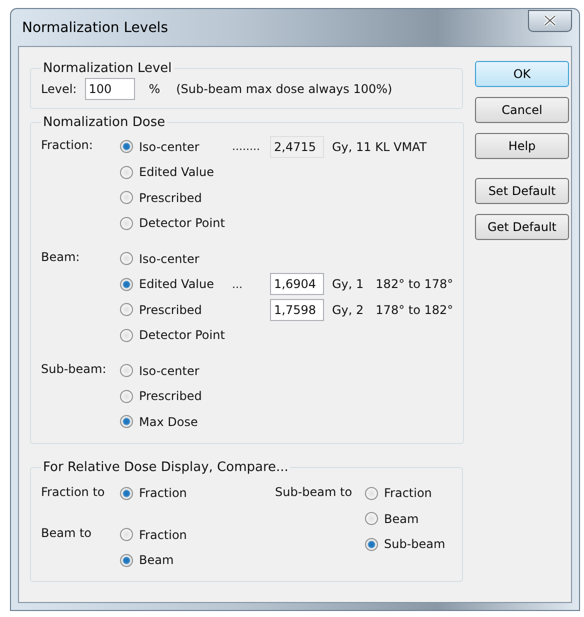  What do you see at coordinates (522, 191) in the screenshot?
I see `dialog-button: Set Default` at bounding box center [522, 191].